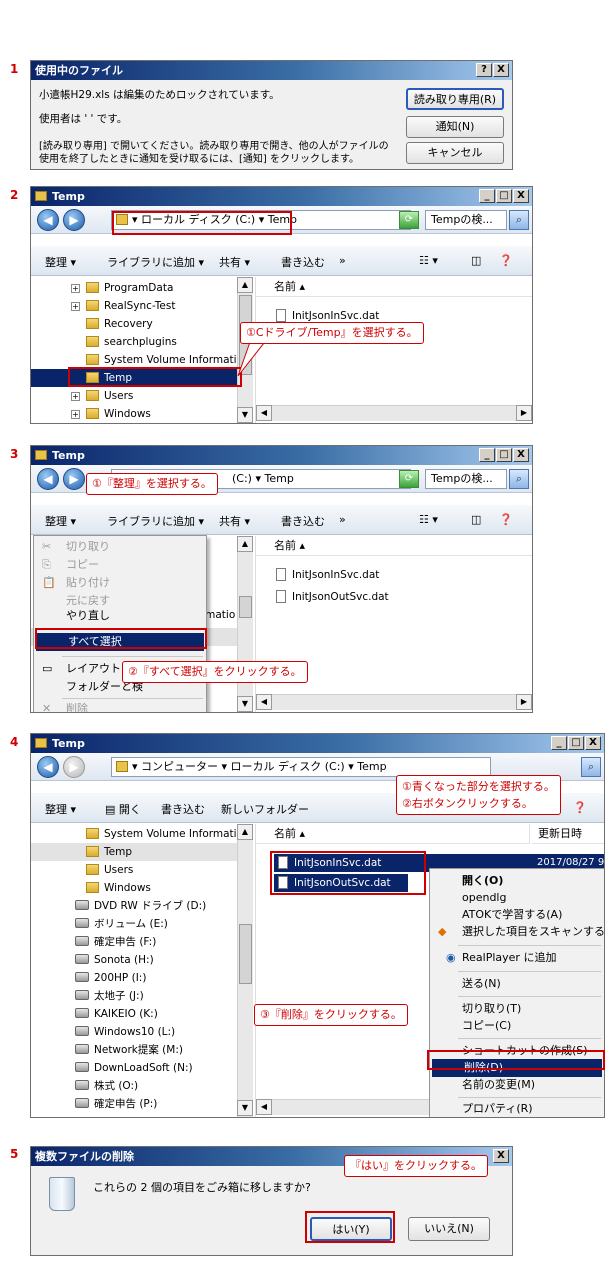 The image size is (613, 1272). What do you see at coordinates (451, 957) in the screenshot?
I see `realplayer-icon: ◉` at bounding box center [451, 957].